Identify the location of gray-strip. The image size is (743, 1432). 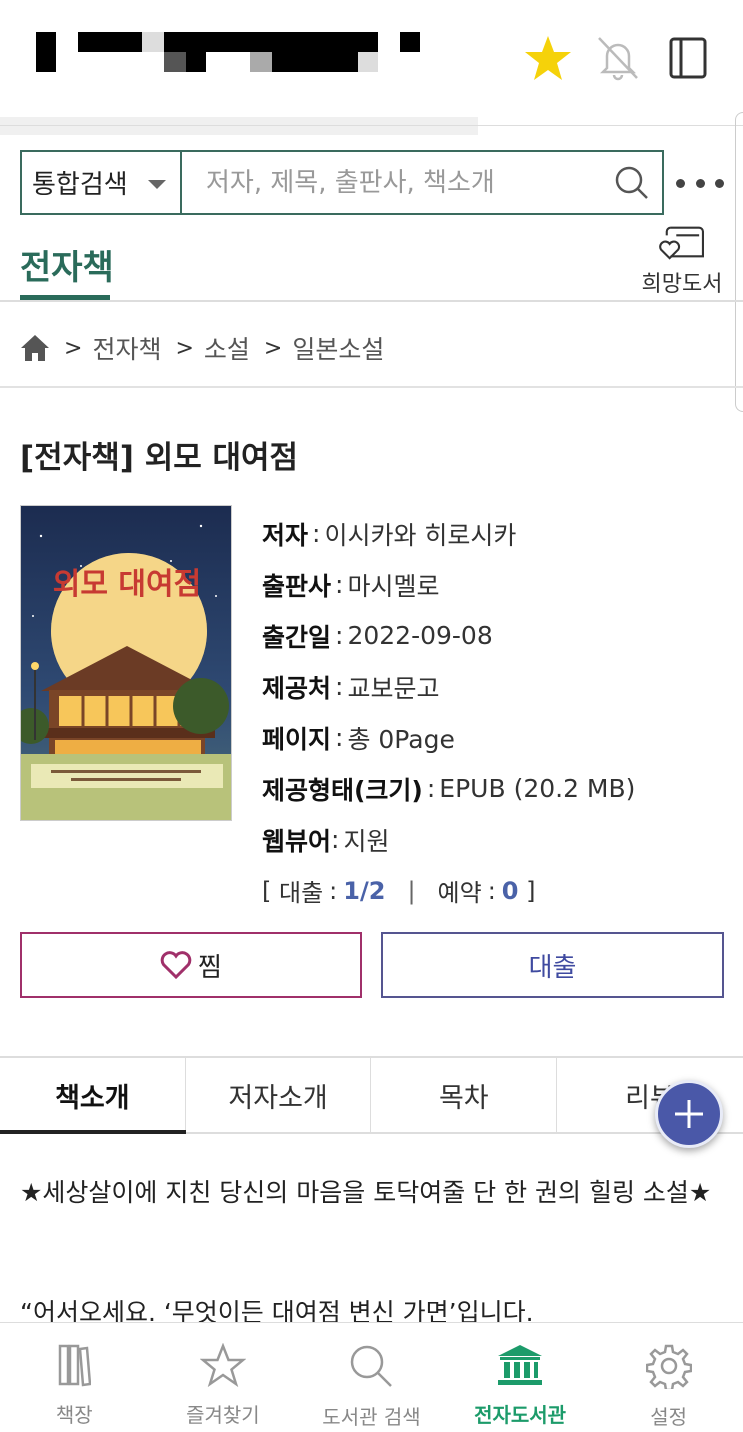
(239, 126).